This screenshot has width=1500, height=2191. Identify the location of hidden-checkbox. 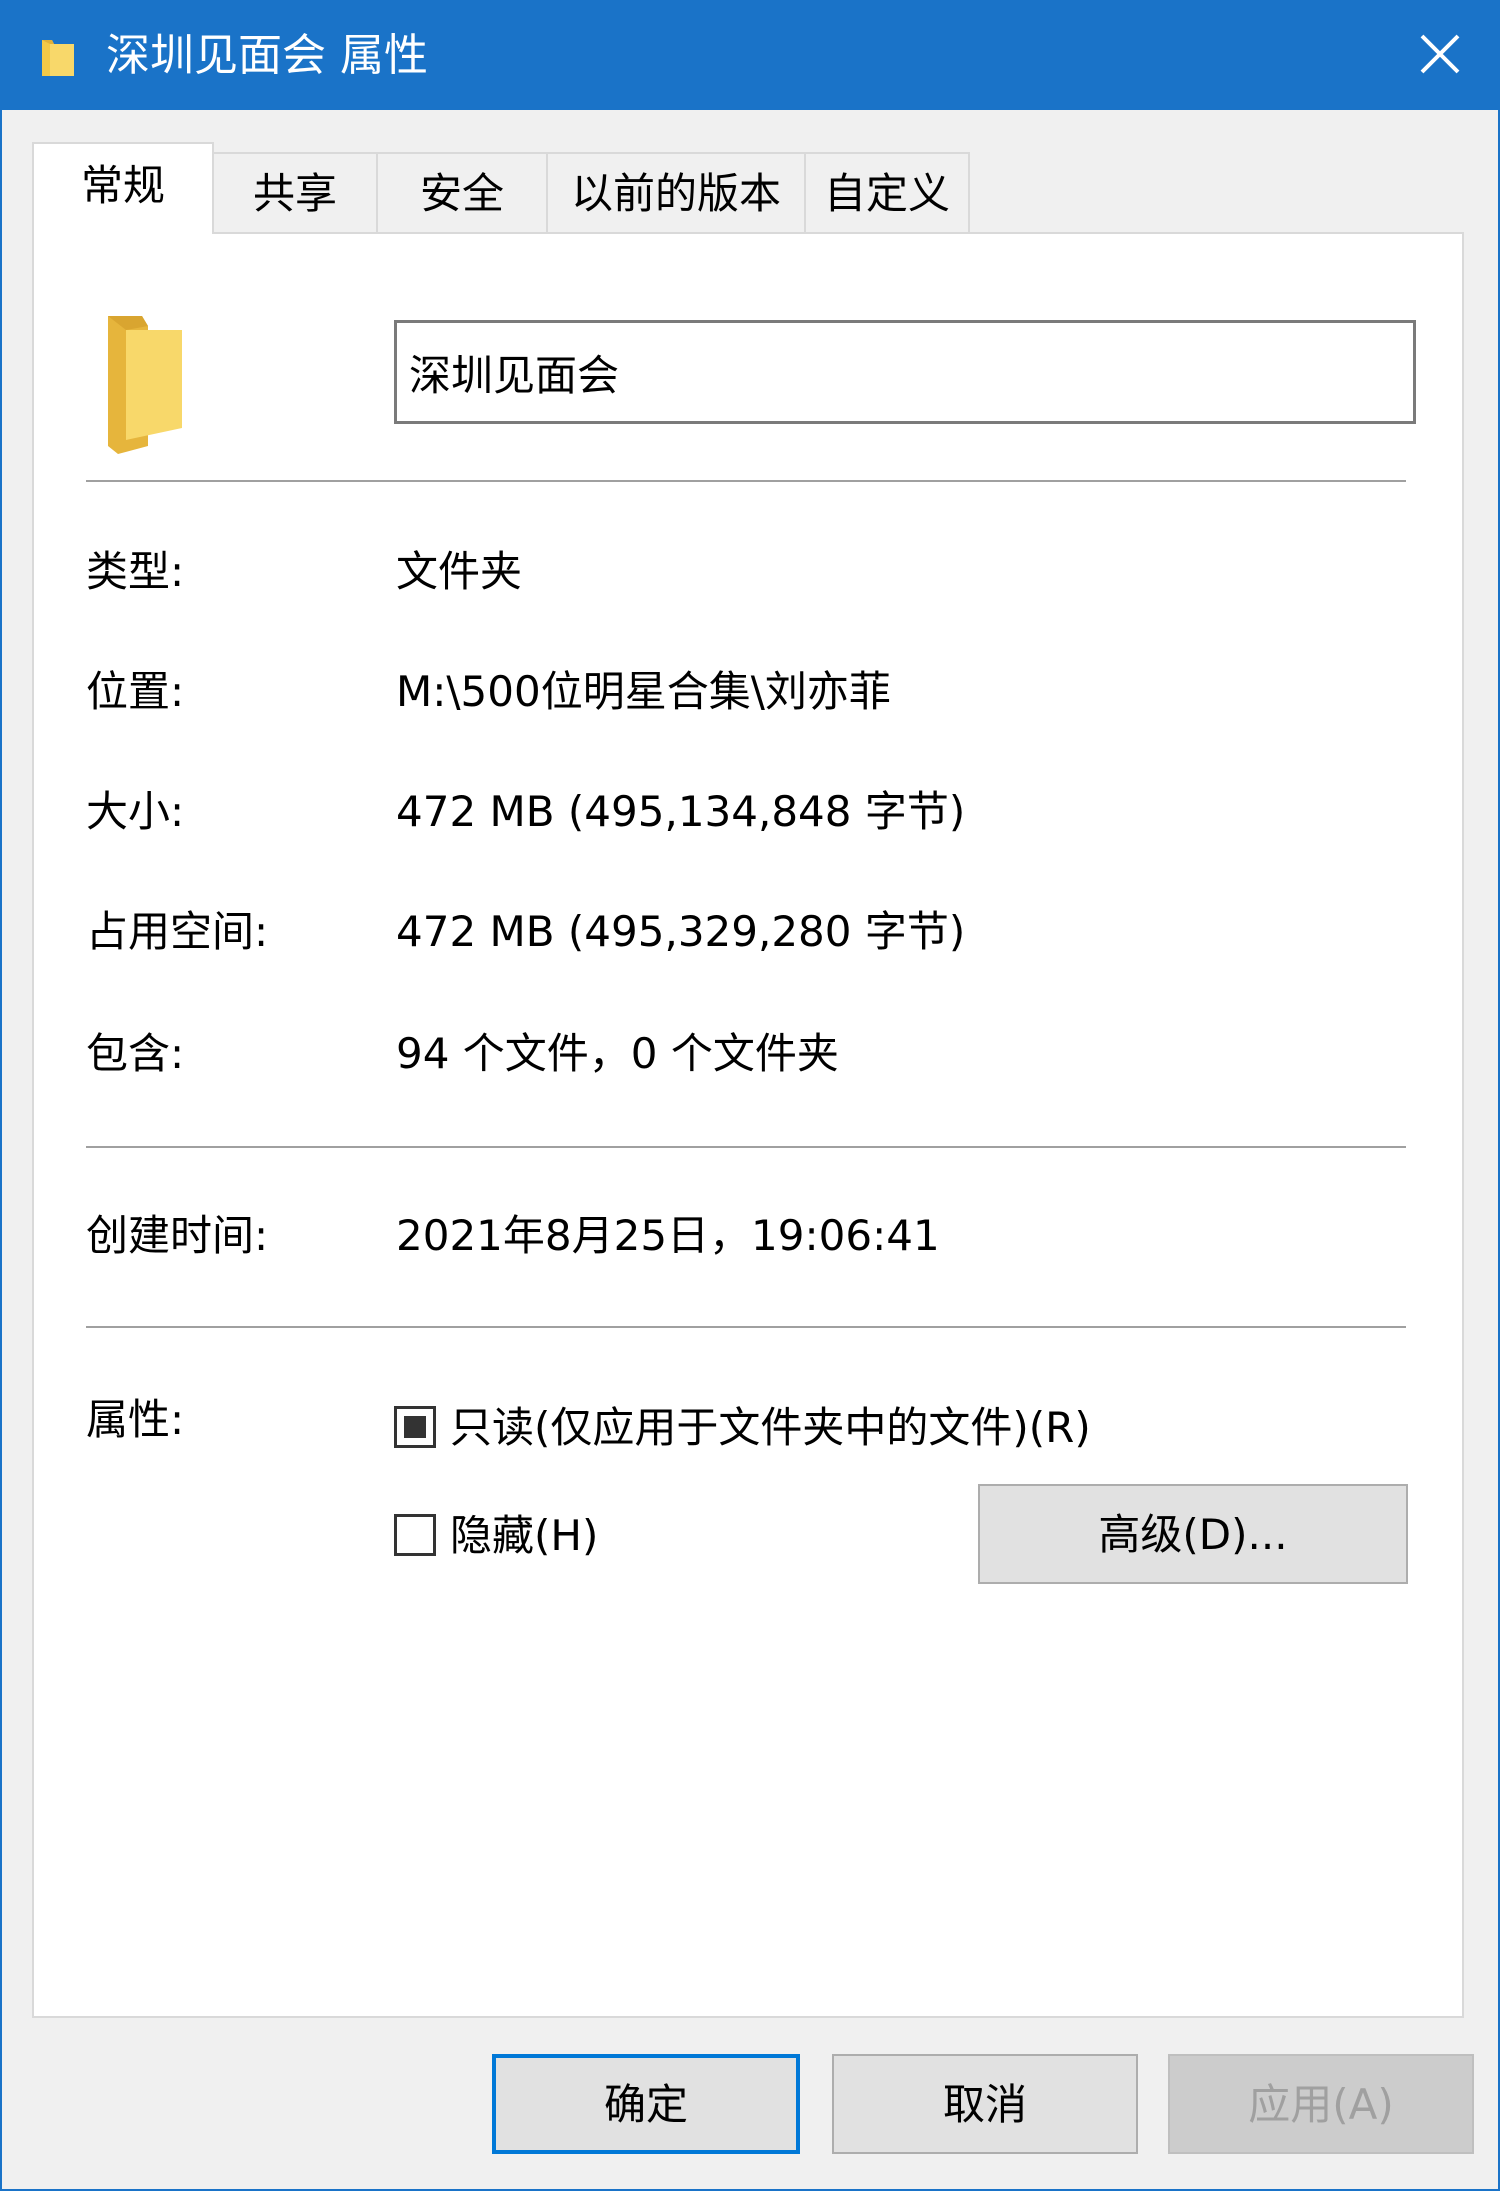
(415, 1535).